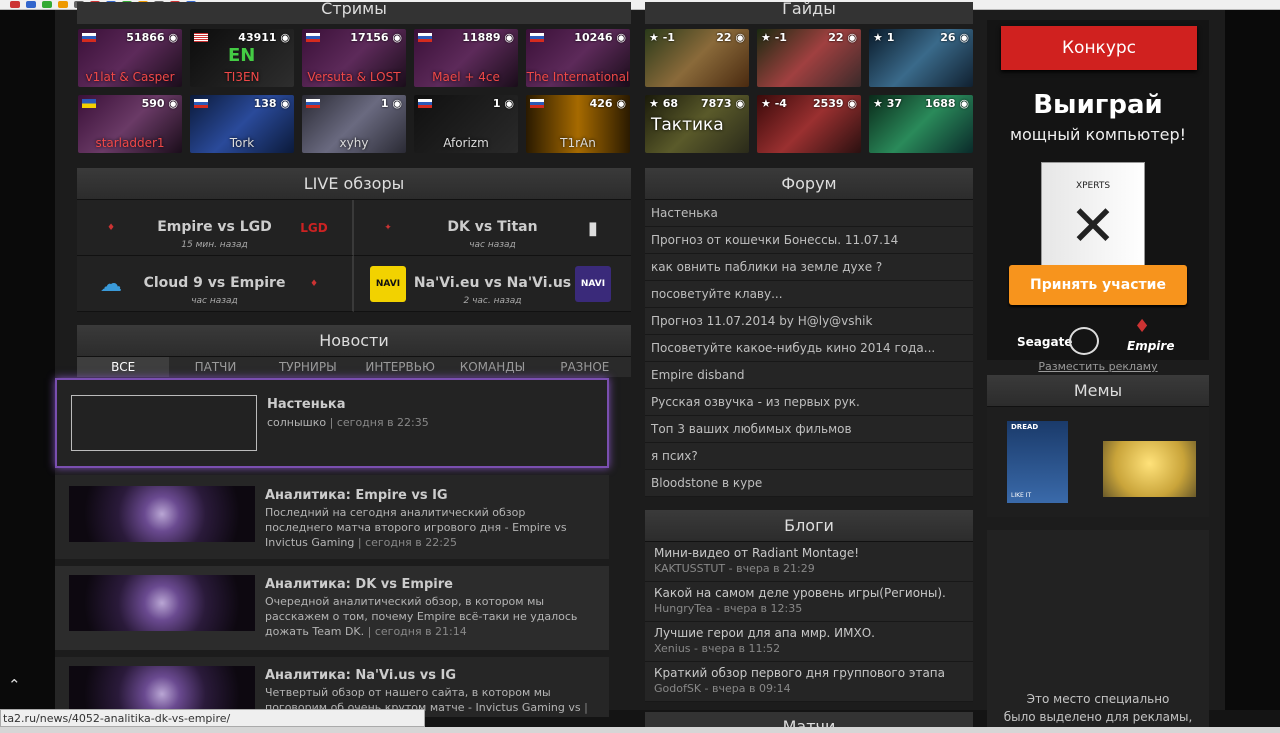 The image size is (1280, 733). What do you see at coordinates (757, 553) in the screenshot?
I see `blog-title: Мини-видео от Radiant Montage!` at bounding box center [757, 553].